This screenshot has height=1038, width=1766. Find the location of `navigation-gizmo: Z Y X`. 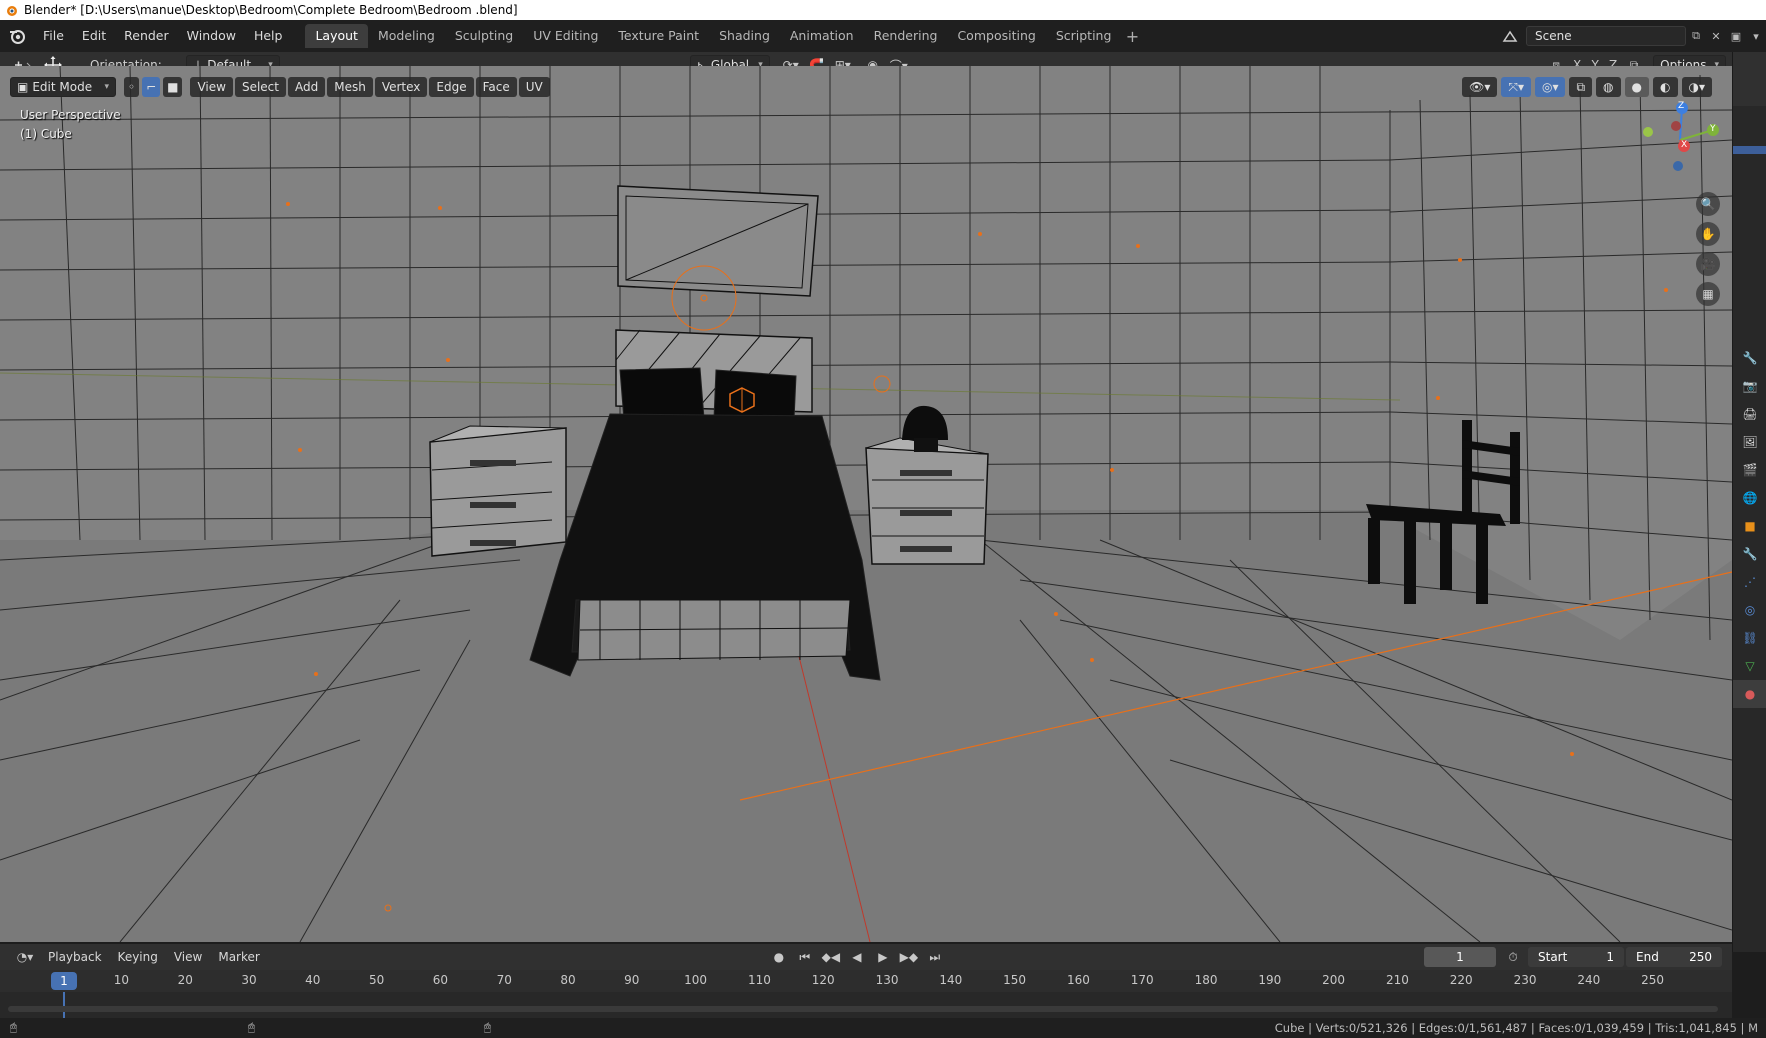

navigation-gizmo: Z Y X is located at coordinates (1680, 140).